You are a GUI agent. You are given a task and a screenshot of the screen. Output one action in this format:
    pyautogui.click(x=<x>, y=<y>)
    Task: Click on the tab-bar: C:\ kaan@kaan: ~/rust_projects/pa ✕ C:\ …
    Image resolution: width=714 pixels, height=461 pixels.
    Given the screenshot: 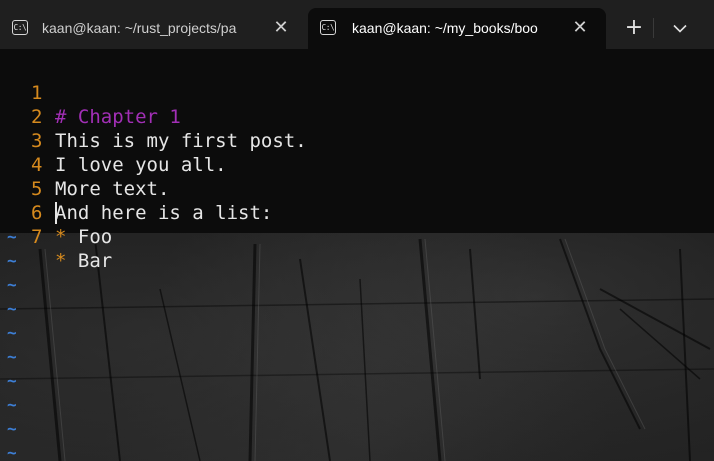 What is the action you would take?
    pyautogui.click(x=357, y=24)
    